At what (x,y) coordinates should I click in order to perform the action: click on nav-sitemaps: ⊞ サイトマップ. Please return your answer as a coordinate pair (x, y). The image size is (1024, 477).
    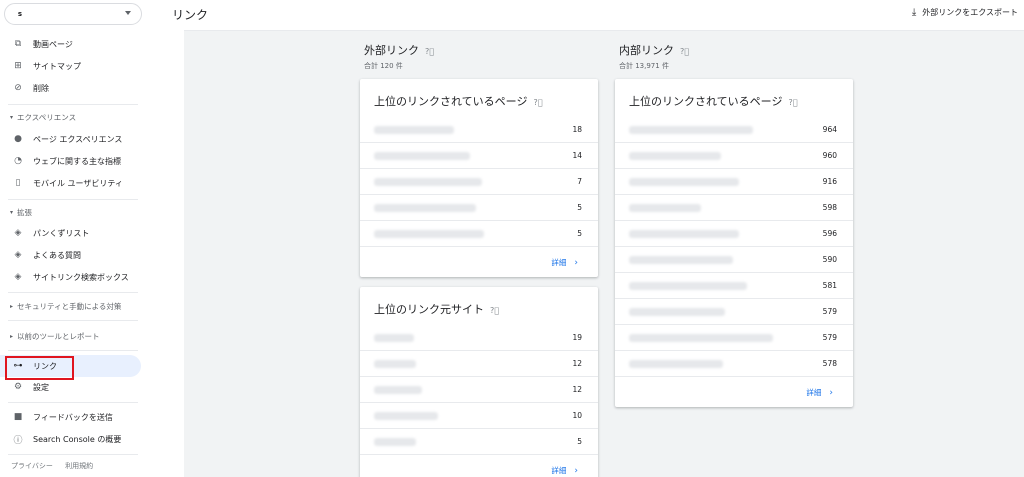
    Looking at the image, I should click on (70, 66).